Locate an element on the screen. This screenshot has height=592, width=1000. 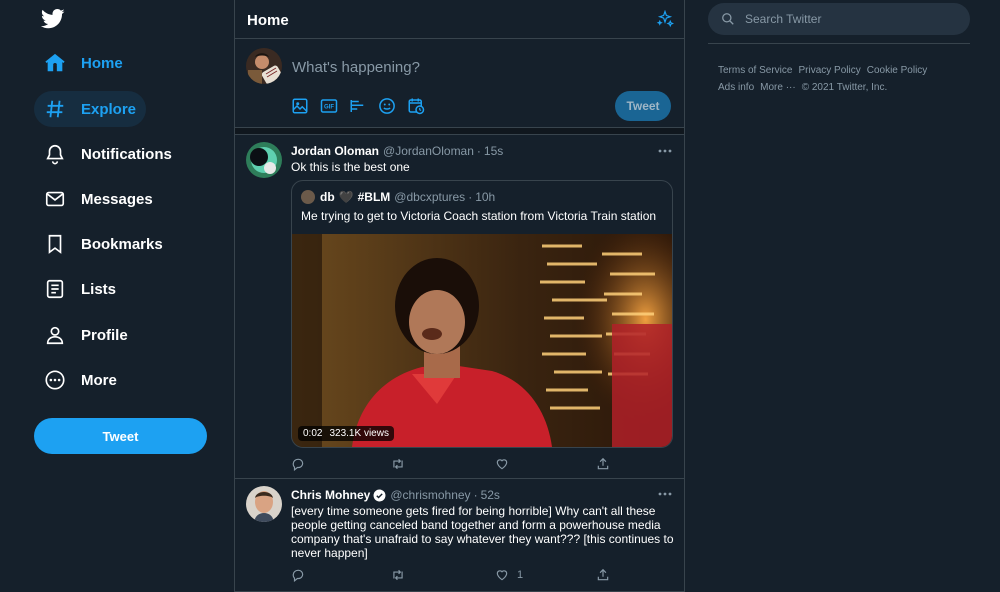
tweet-author-handle: @JordanOloman is located at coordinates (428, 151).